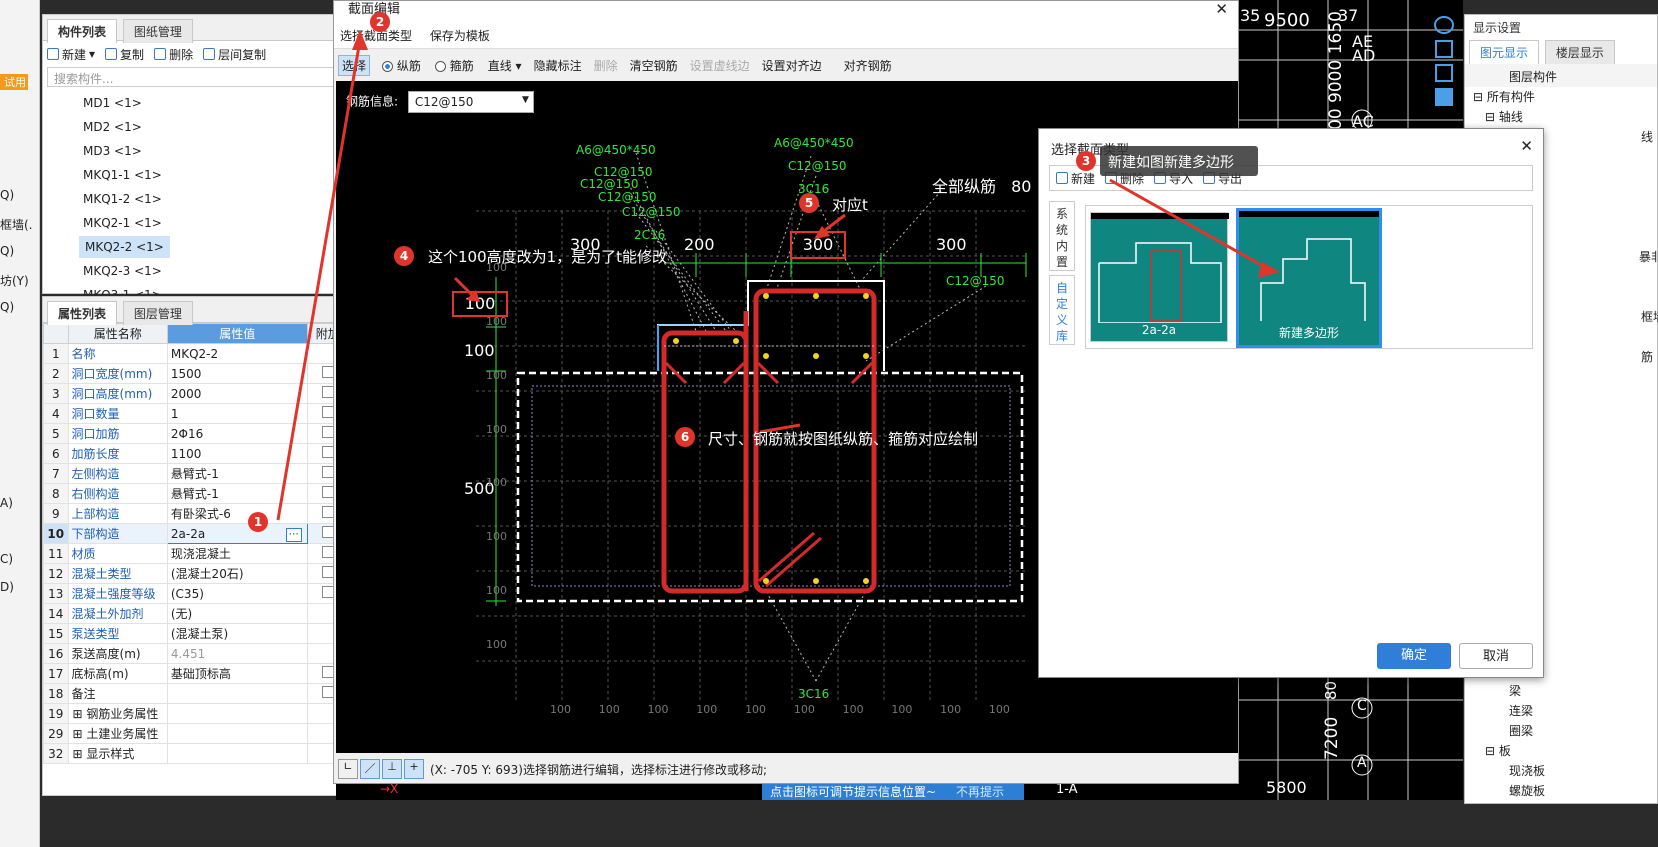 This screenshot has height=847, width=1658. Describe the element at coordinates (237, 453) in the screenshot. I see `property-value: 1100` at that location.